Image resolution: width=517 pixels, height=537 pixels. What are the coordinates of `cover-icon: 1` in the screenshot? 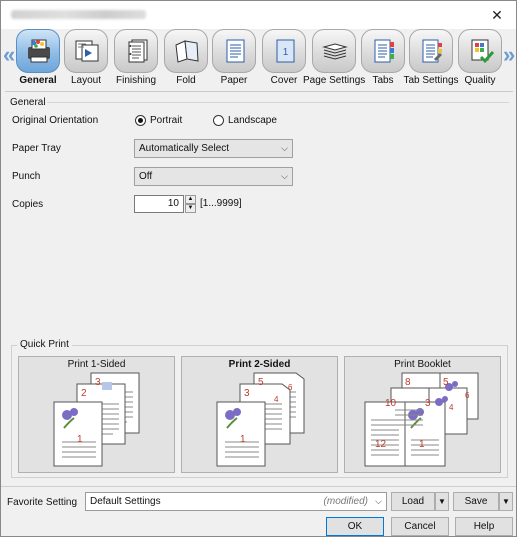 It's located at (284, 51).